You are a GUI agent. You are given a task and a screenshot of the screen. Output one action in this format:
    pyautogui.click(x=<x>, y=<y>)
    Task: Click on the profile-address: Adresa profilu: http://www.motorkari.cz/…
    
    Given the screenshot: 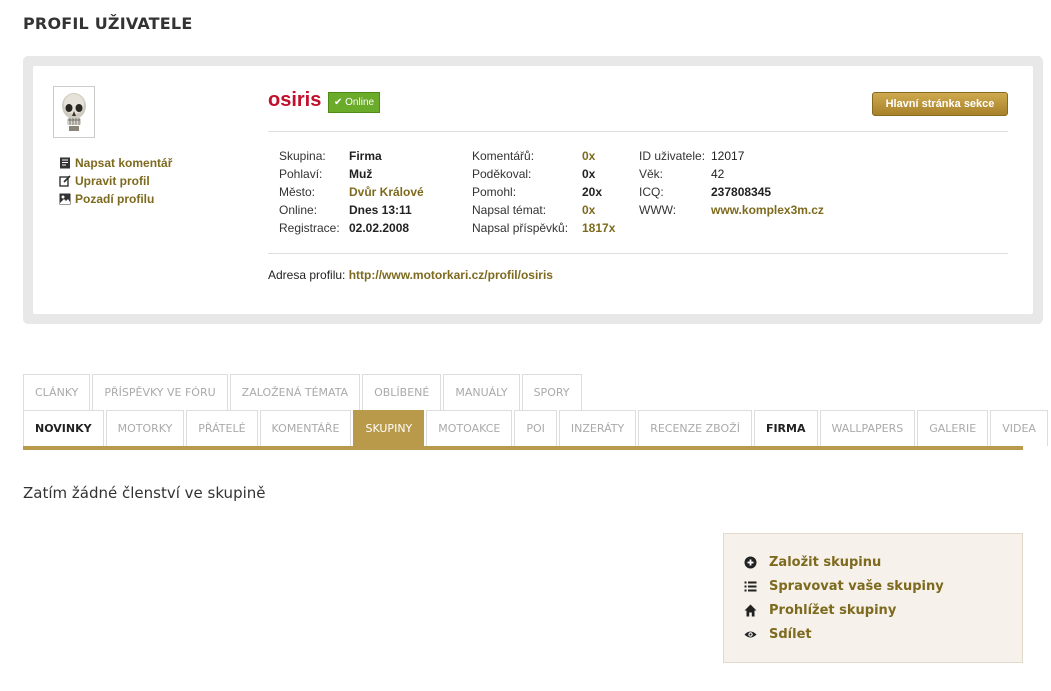 What is the action you would take?
    pyautogui.click(x=410, y=275)
    